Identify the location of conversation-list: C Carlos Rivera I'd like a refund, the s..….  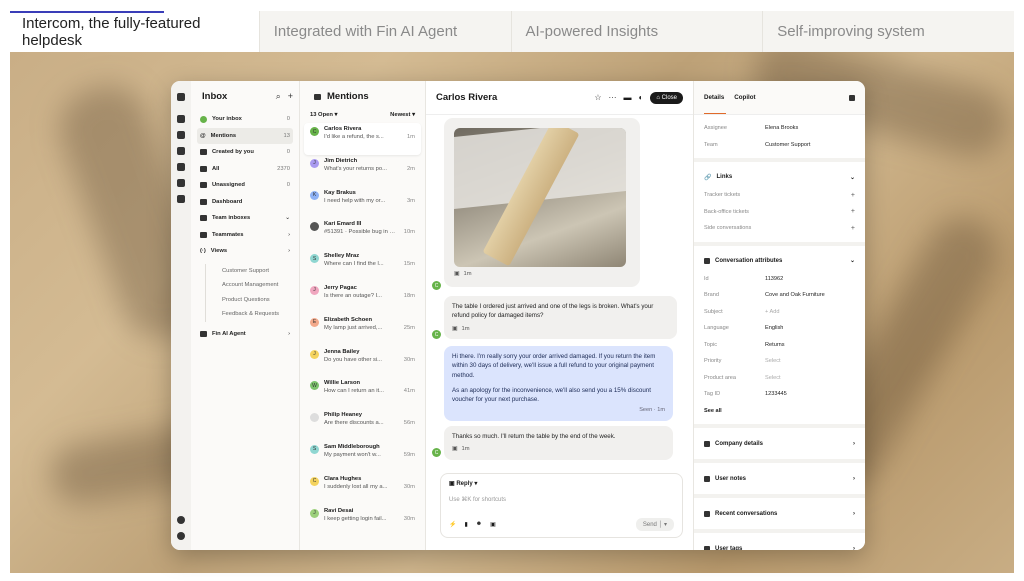
(362, 329).